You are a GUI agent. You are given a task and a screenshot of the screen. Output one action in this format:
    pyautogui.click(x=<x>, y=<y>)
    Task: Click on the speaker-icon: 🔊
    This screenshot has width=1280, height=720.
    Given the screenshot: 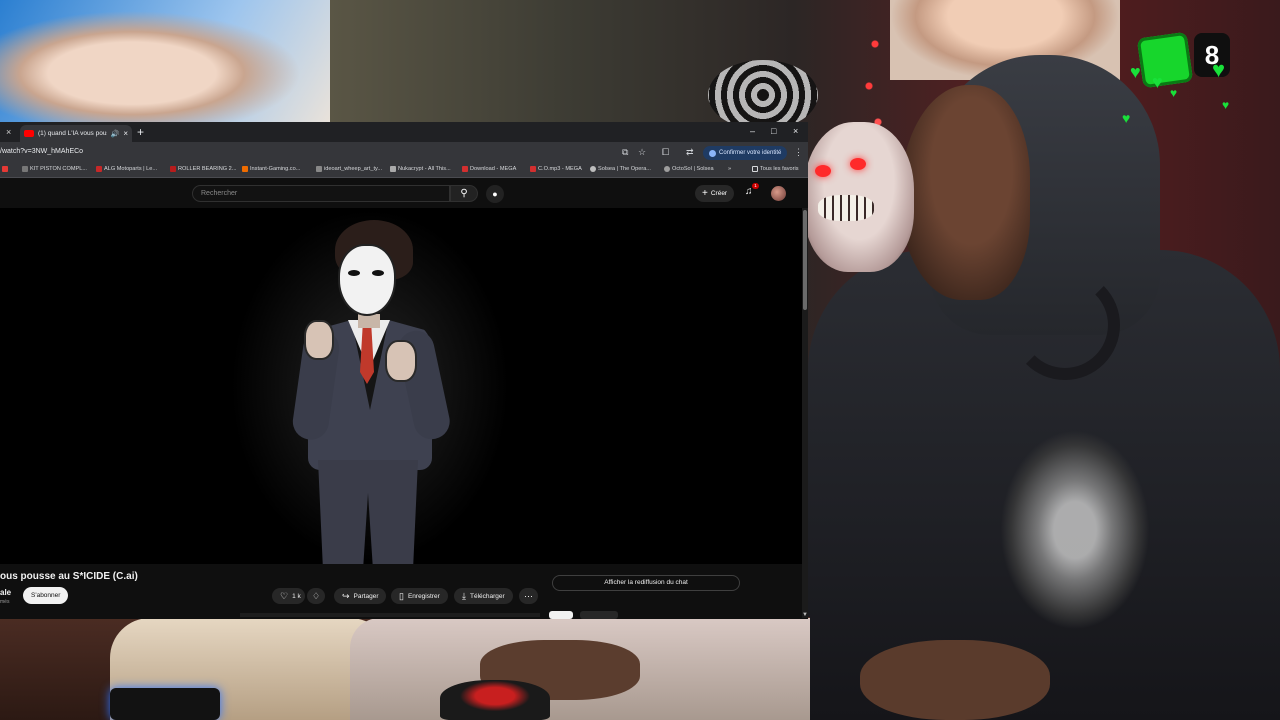 What is the action you would take?
    pyautogui.click(x=115, y=134)
    